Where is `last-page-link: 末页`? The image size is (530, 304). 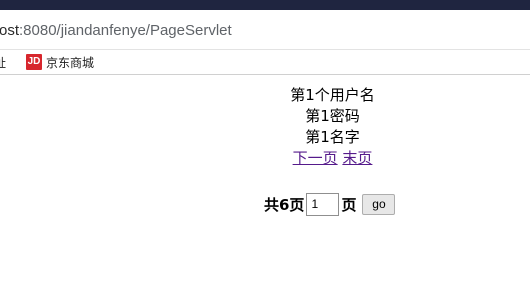
last-page-link: 末页 is located at coordinates (357, 158).